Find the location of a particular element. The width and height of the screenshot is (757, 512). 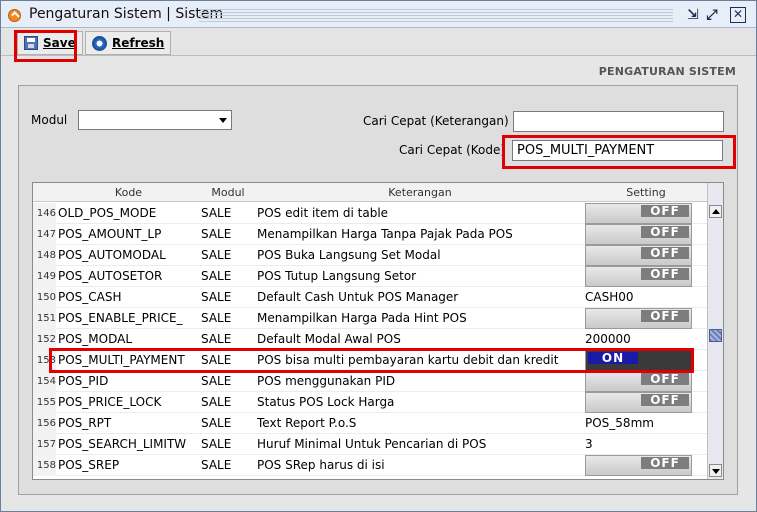

row-number: 150 is located at coordinates (44, 297).